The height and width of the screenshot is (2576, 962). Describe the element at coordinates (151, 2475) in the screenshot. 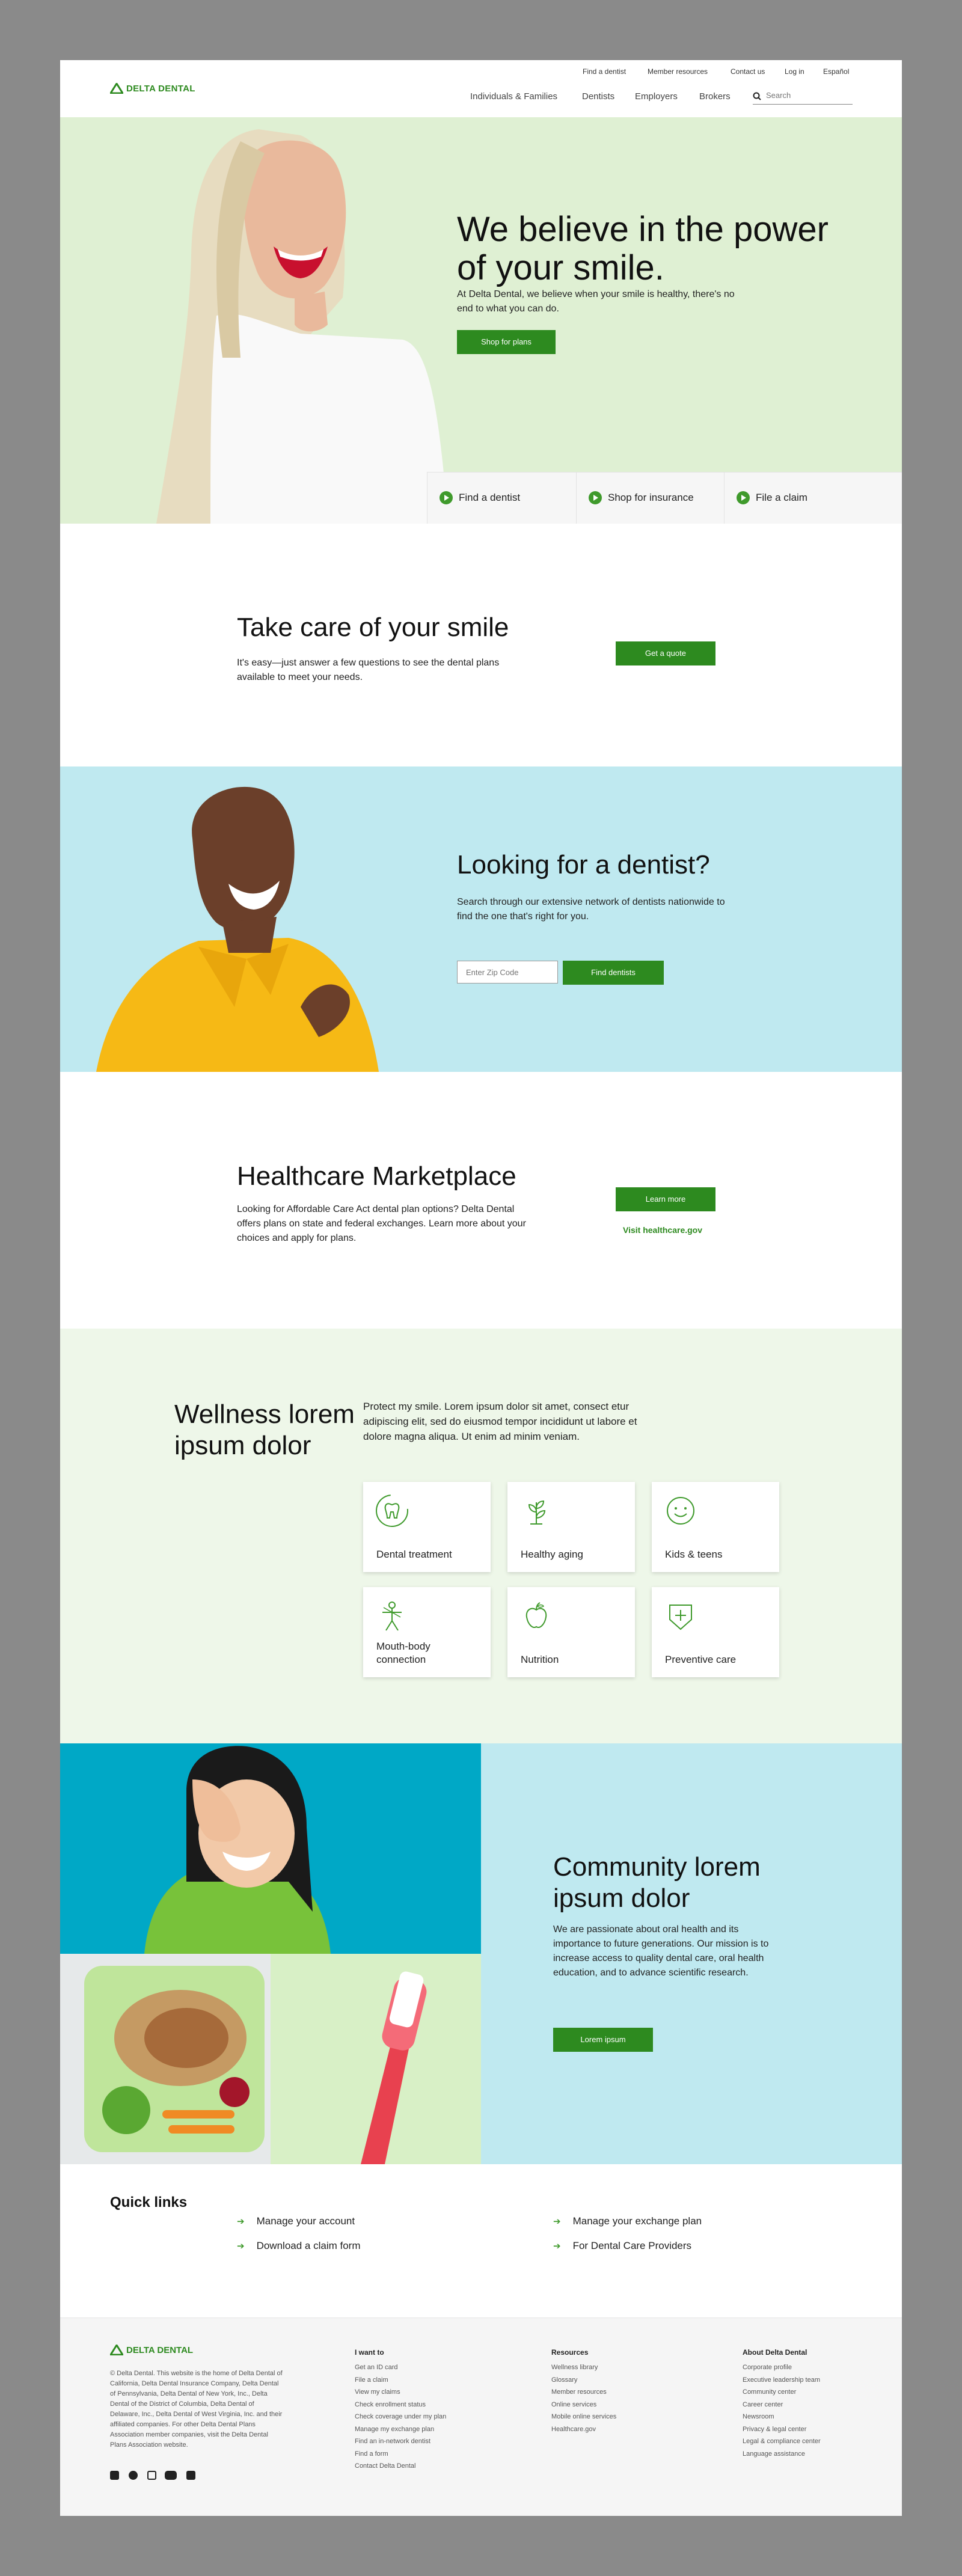

I see `instagram-icon` at that location.